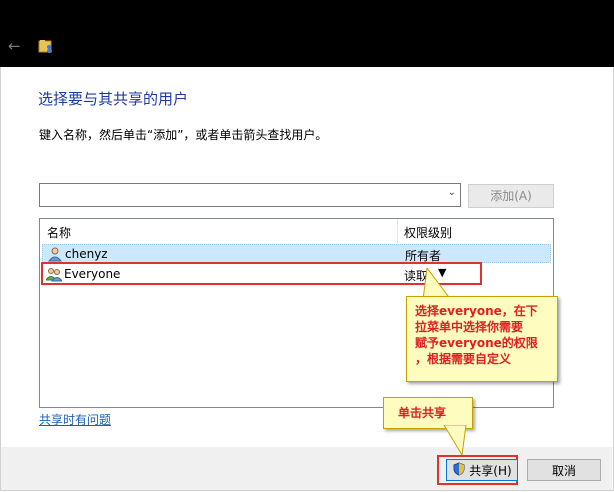 Image resolution: width=614 pixels, height=492 pixels. What do you see at coordinates (428, 232) in the screenshot?
I see `column-header-permission: 权限级别` at bounding box center [428, 232].